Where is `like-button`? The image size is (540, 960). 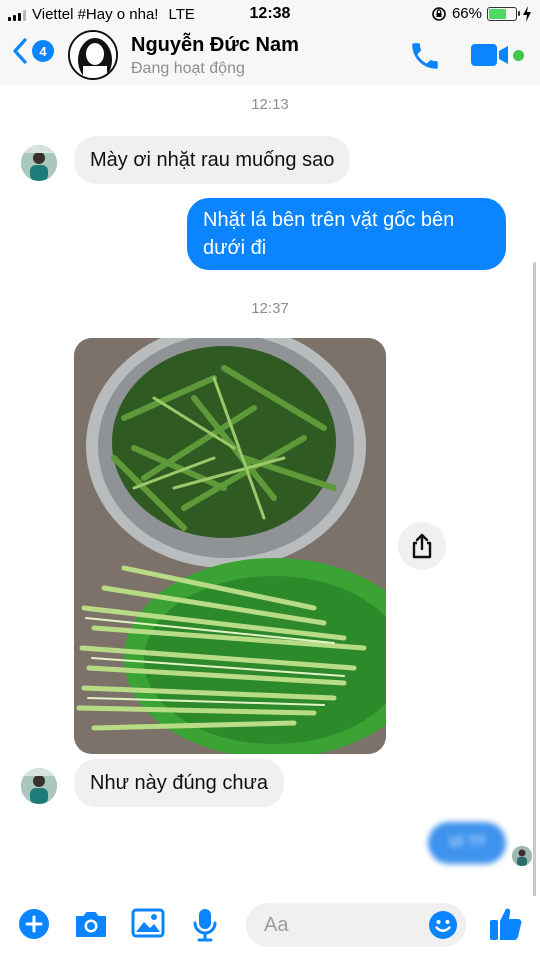 like-button is located at coordinates (506, 926).